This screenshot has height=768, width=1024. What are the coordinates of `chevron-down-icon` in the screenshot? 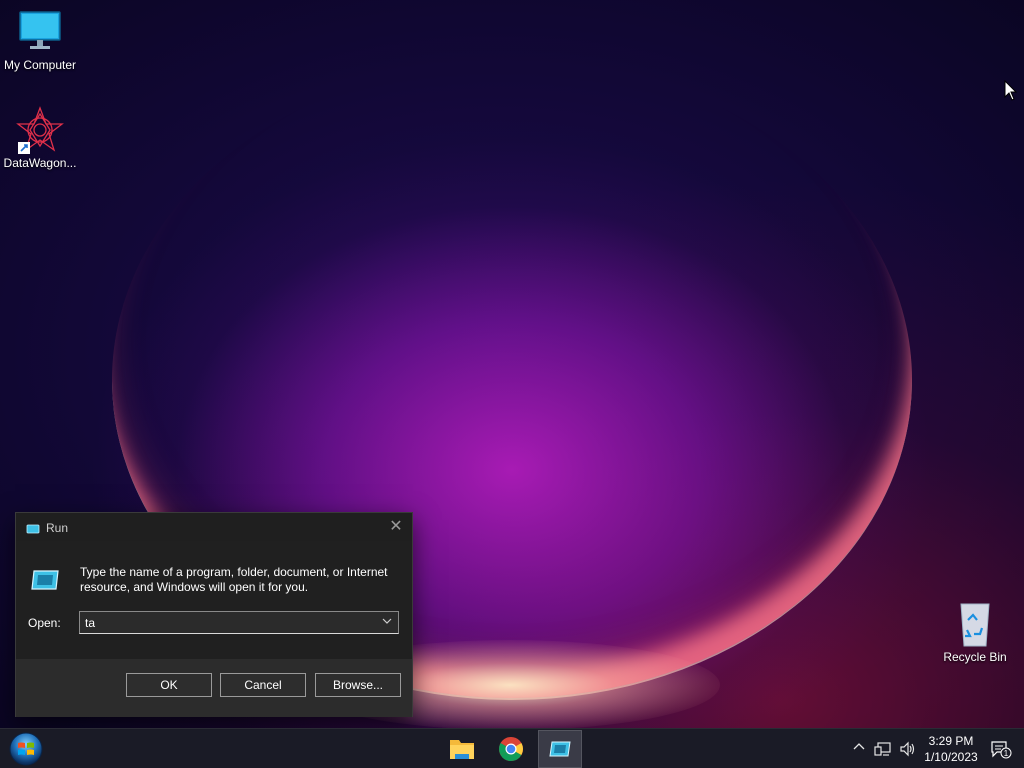 It's located at (387, 622).